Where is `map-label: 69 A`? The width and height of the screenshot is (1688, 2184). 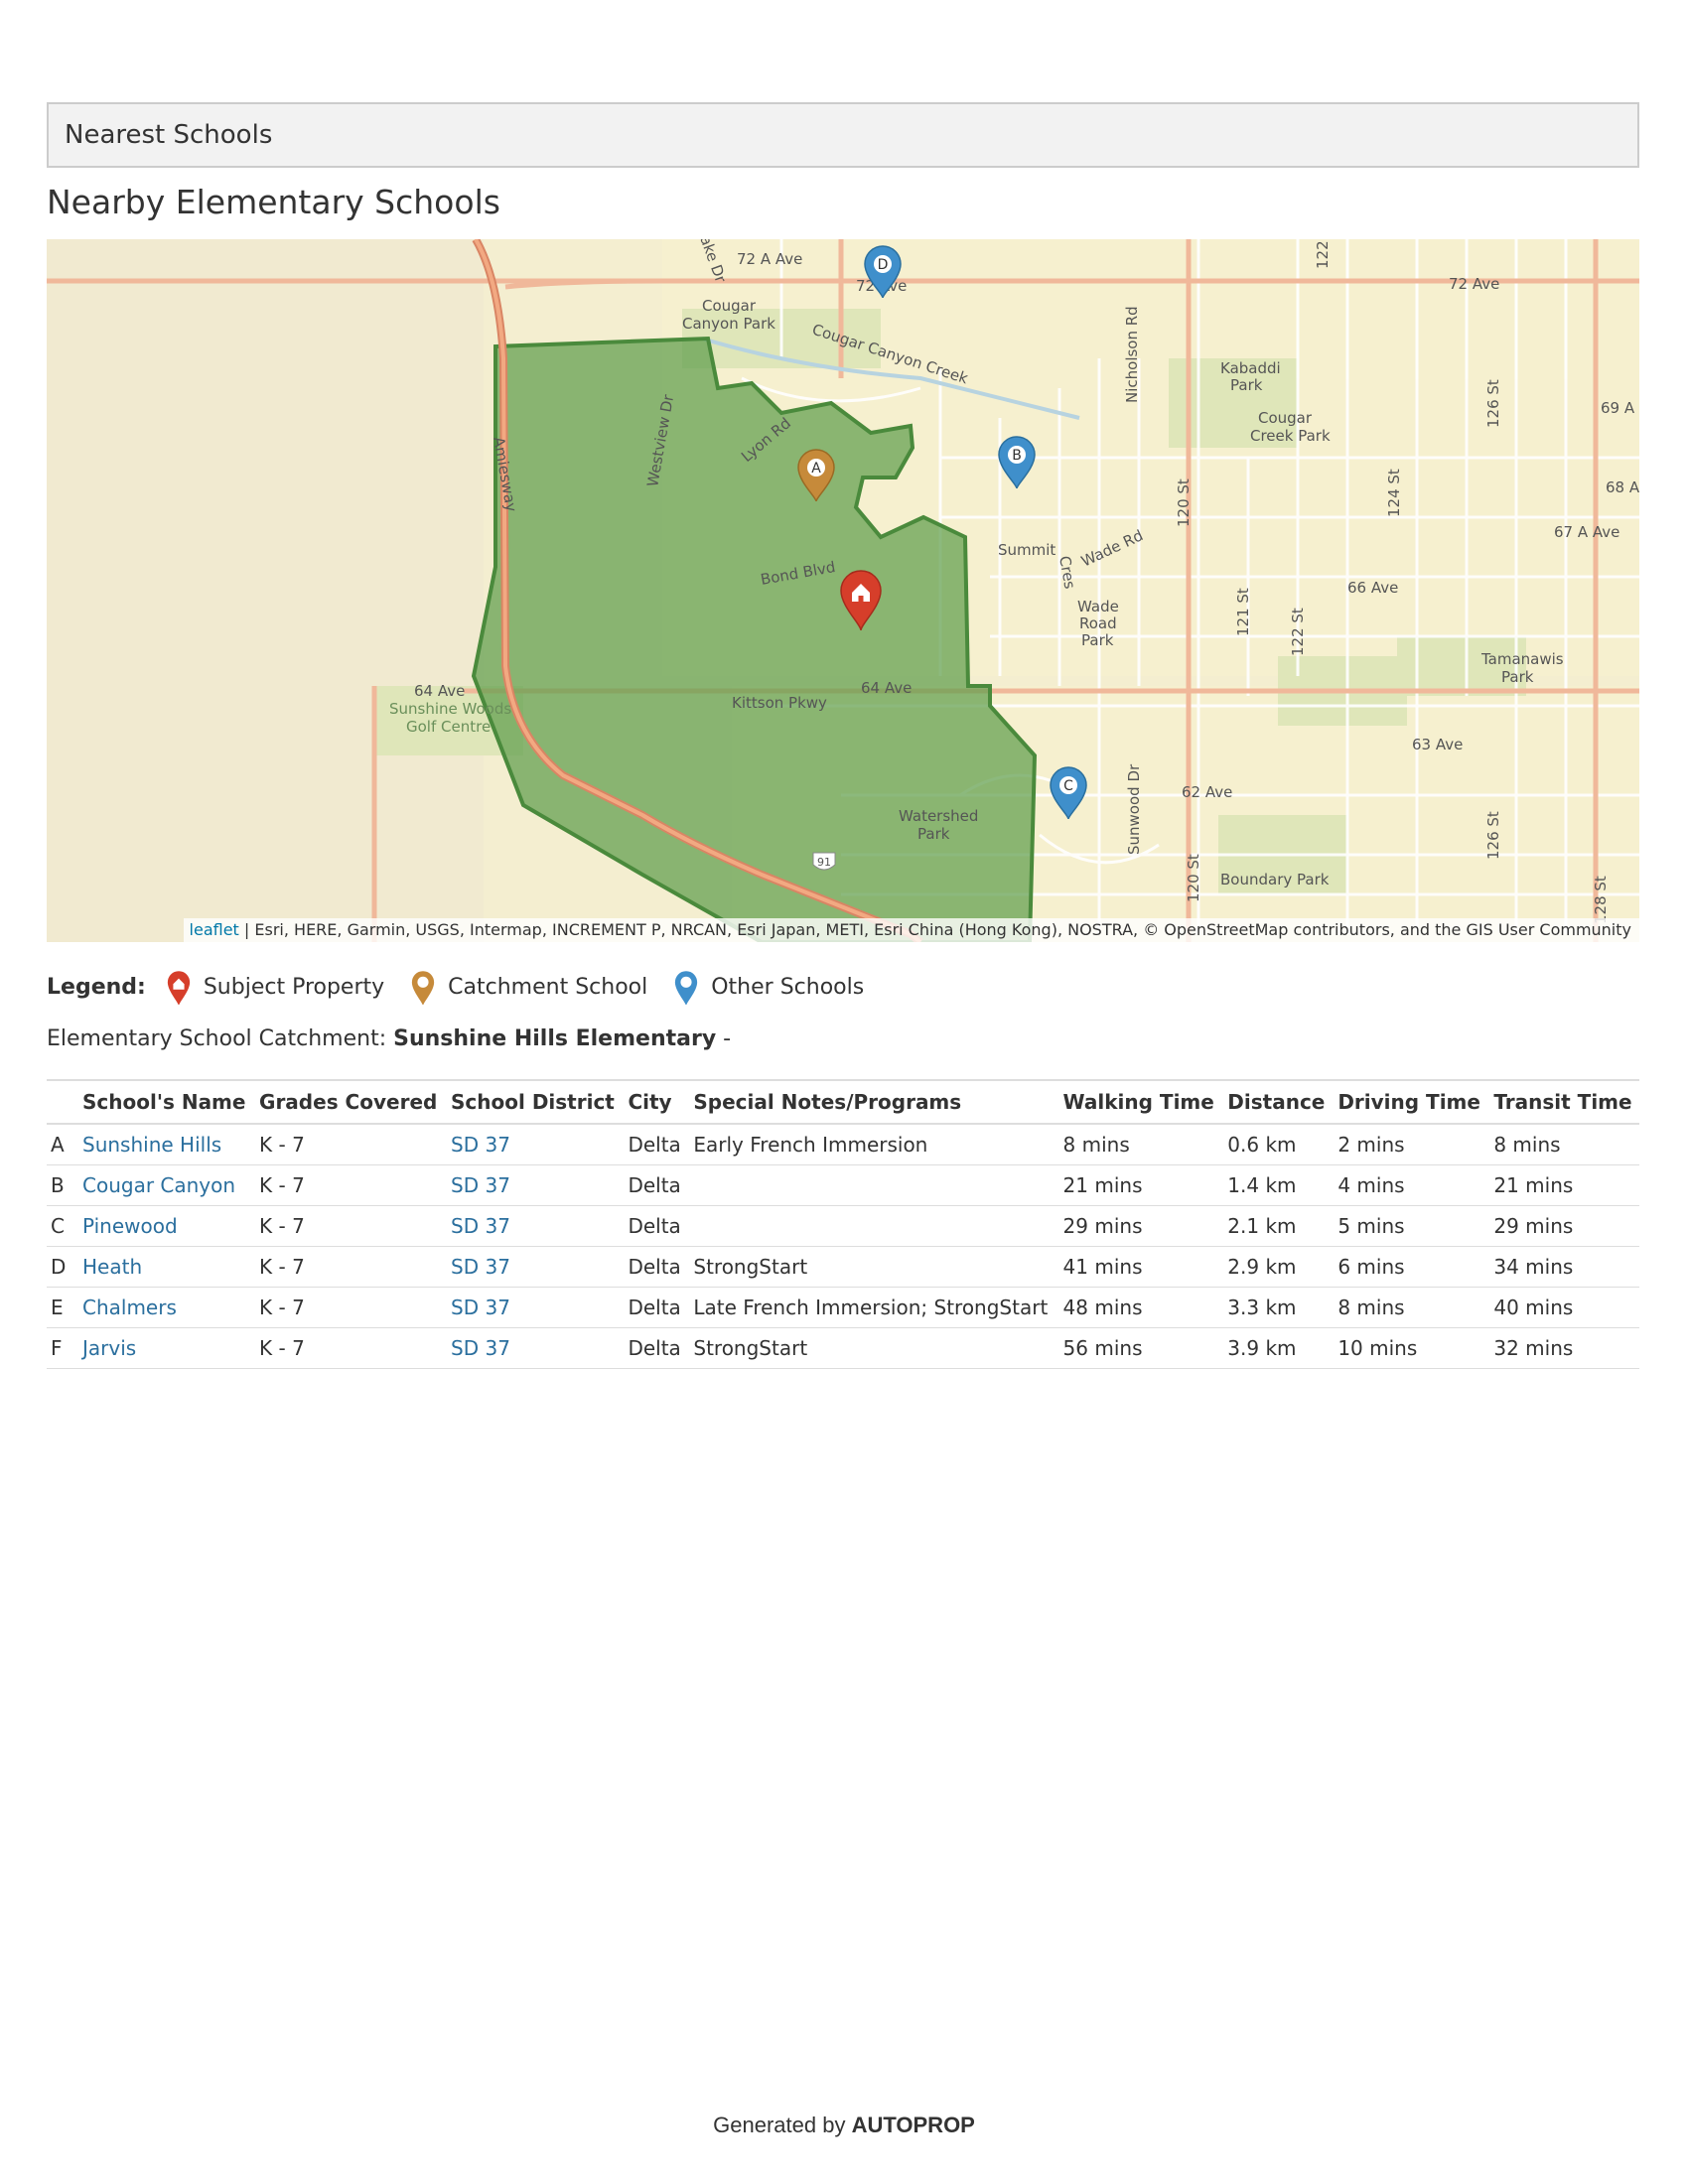
map-label: 69 A is located at coordinates (1618, 408).